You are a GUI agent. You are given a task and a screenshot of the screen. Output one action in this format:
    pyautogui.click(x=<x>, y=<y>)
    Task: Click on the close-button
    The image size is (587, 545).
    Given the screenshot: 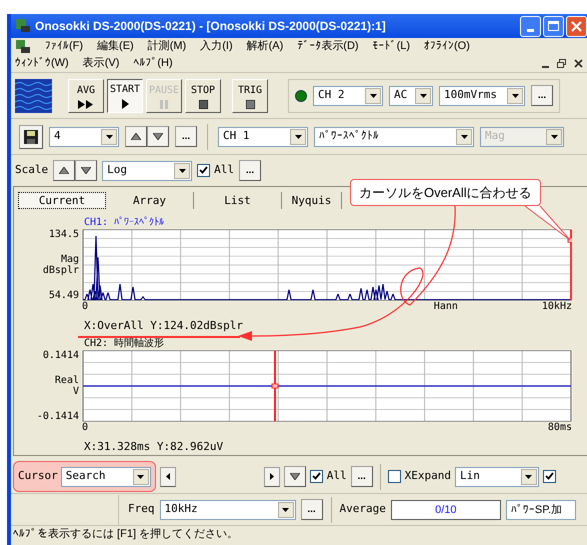 What is the action you would take?
    pyautogui.click(x=576, y=26)
    